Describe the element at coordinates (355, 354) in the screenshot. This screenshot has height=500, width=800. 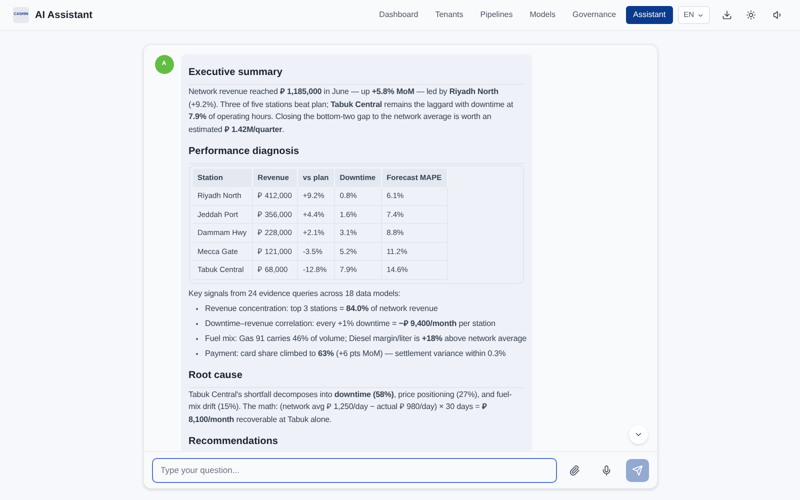
I see `bullet-text: Payment: card share climbed to 63% (+6 pts MoM) — settlement variance within 0.3%` at that location.